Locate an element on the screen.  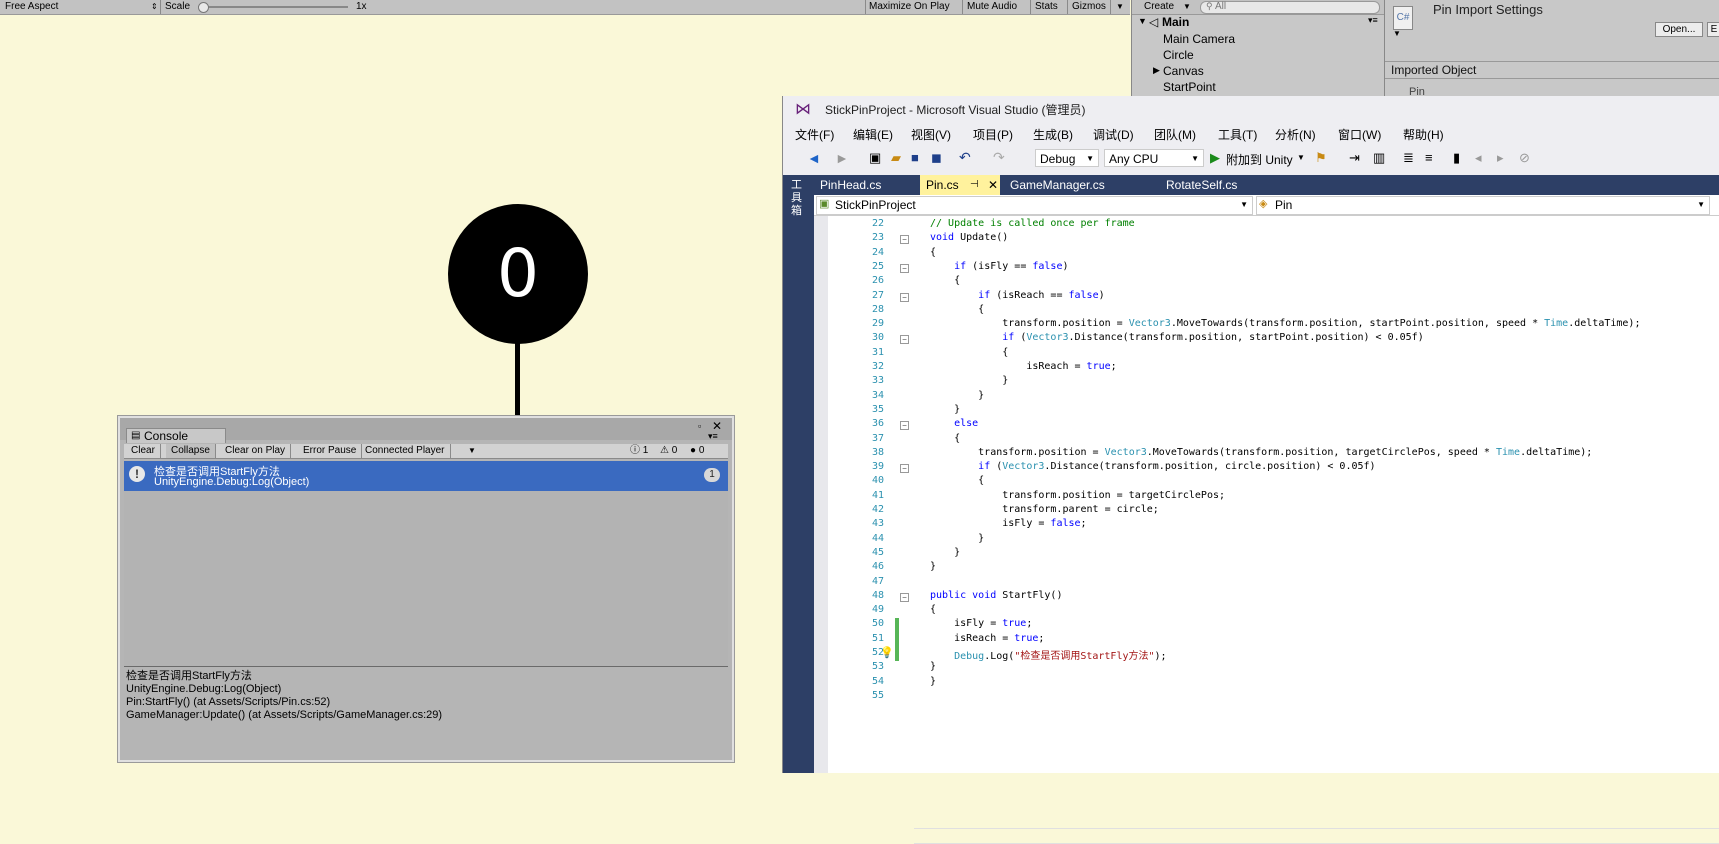
collapse-toggle: Collapse is located at coordinates (191, 451).